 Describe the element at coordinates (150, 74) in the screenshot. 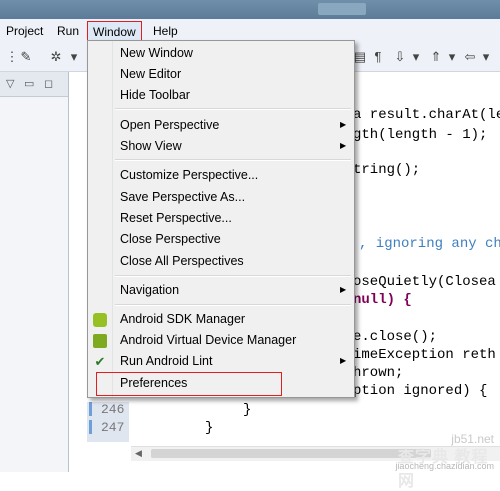

I see `menu-new-editor: New Editor` at that location.